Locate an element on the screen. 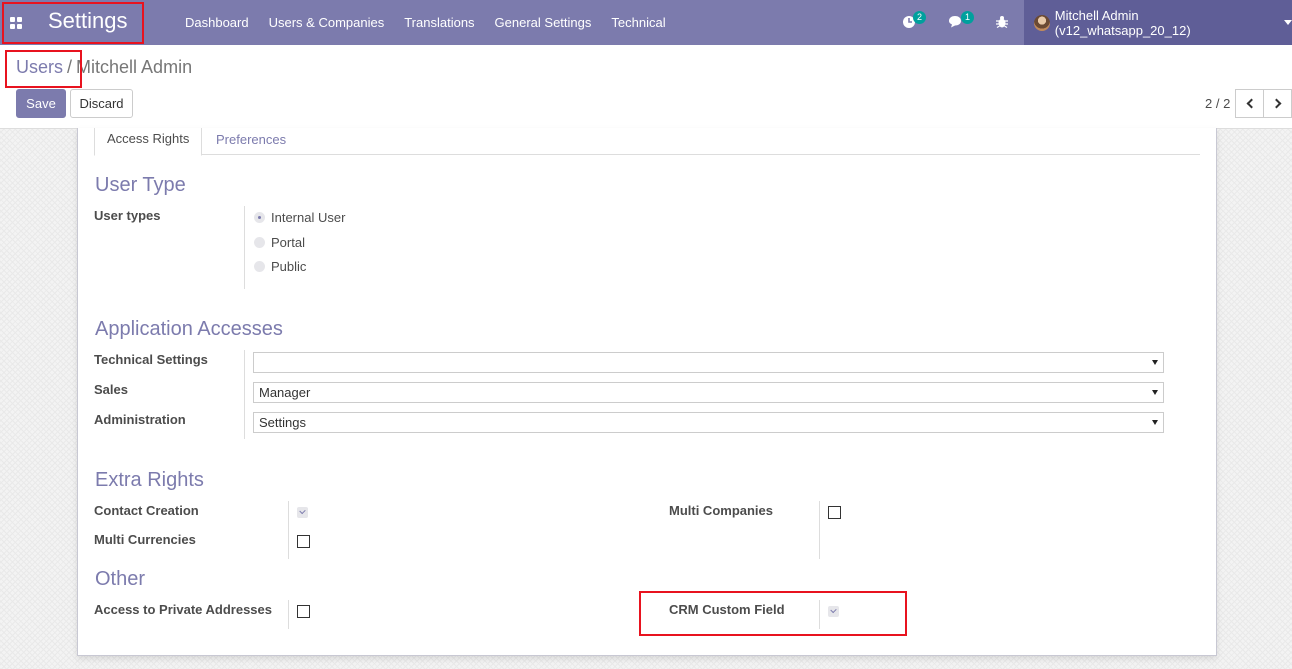 The image size is (1292, 669). tab-access-rights: Access Rights is located at coordinates (148, 142).